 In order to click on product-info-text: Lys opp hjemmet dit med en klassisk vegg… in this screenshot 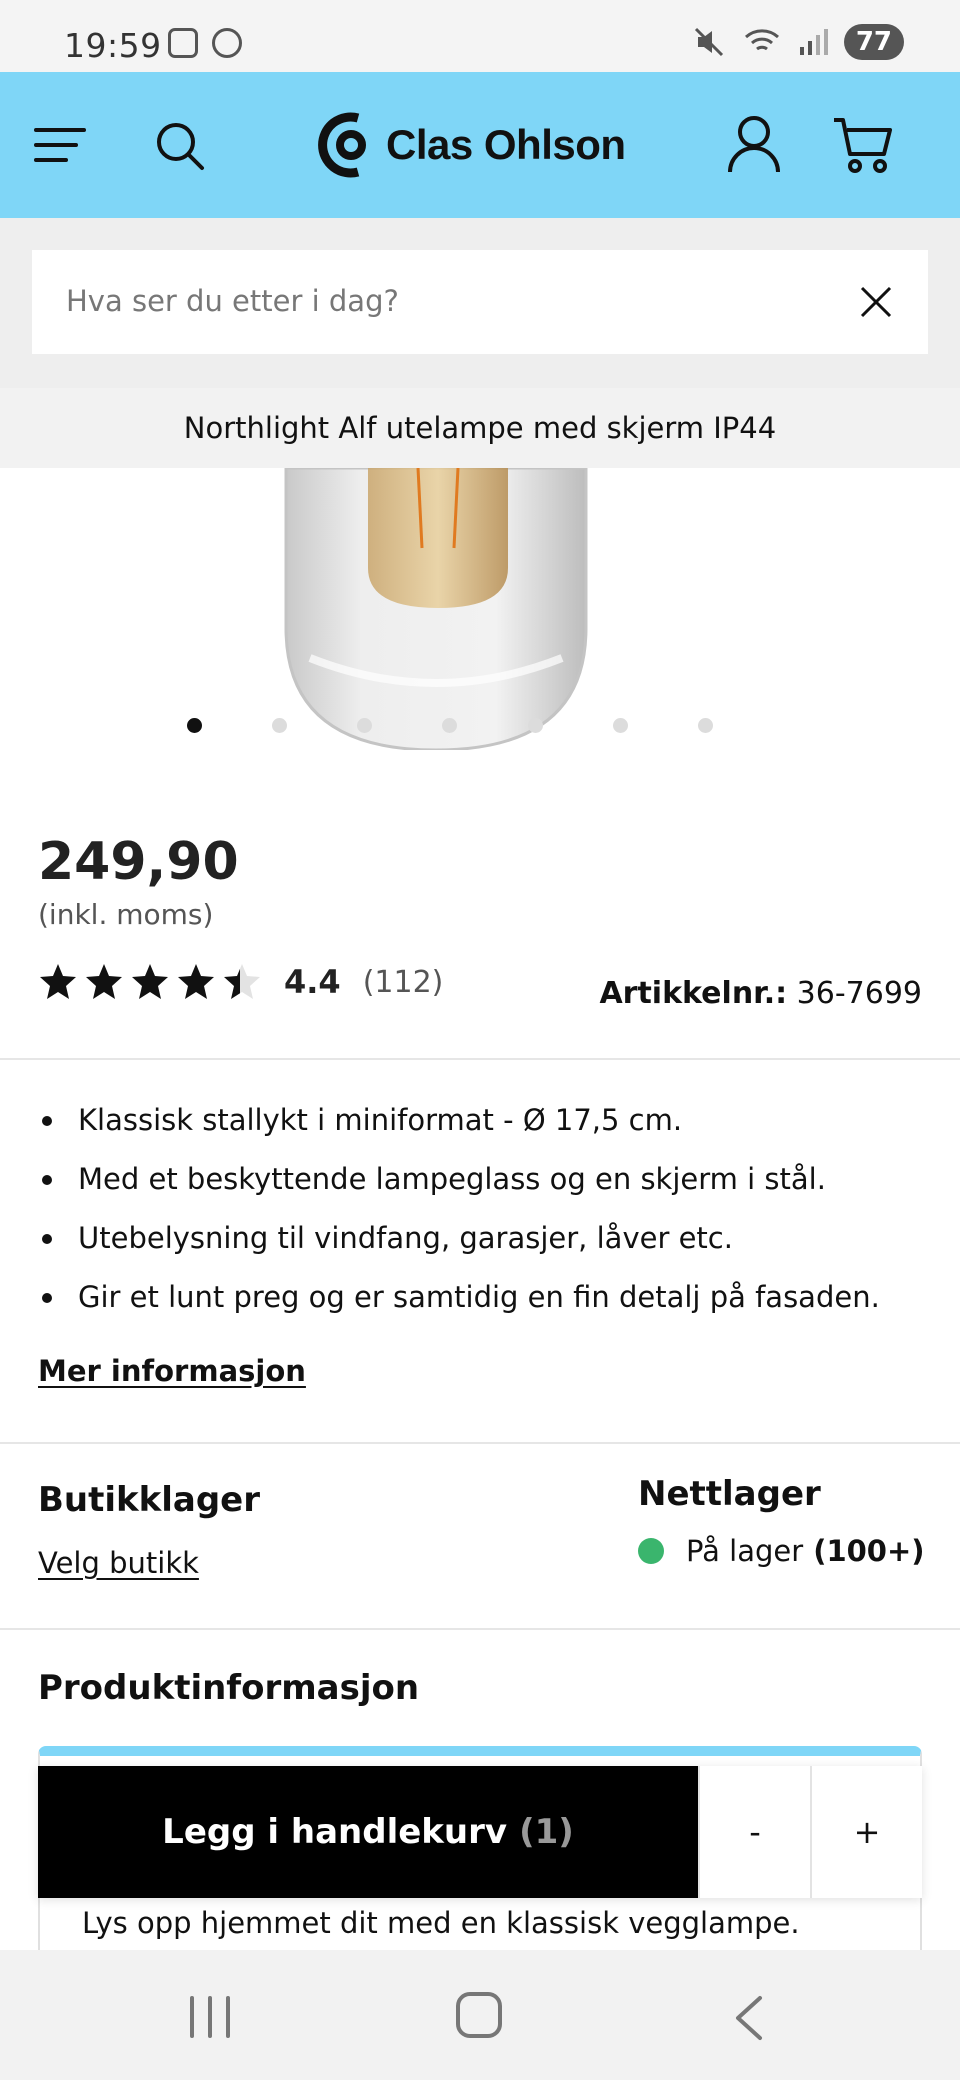, I will do `click(441, 1923)`.